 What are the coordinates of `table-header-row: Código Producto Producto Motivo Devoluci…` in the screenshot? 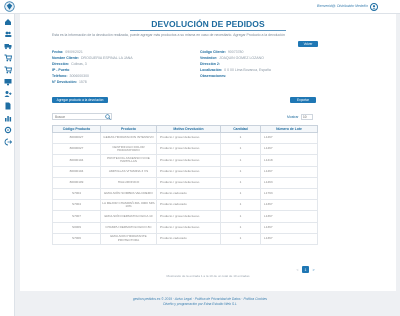 It's located at (185, 129).